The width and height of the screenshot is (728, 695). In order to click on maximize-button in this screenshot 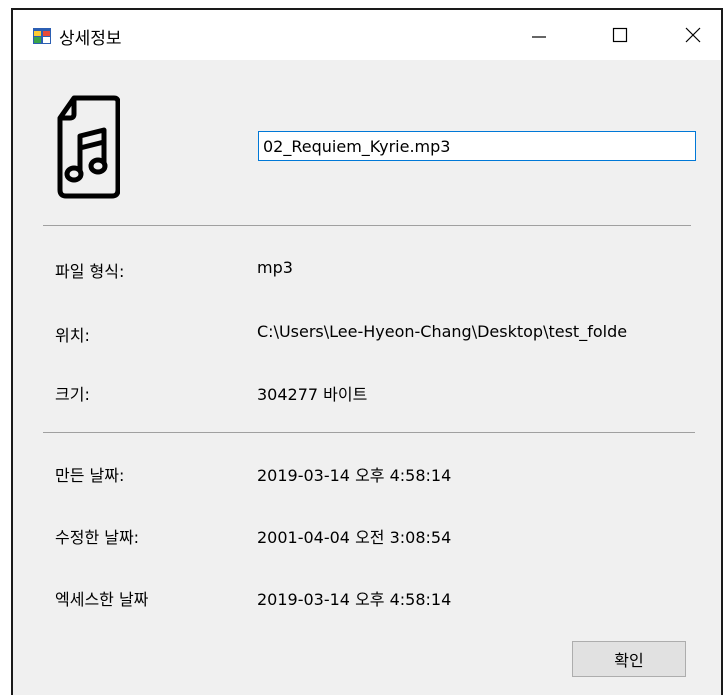, I will do `click(620, 35)`.